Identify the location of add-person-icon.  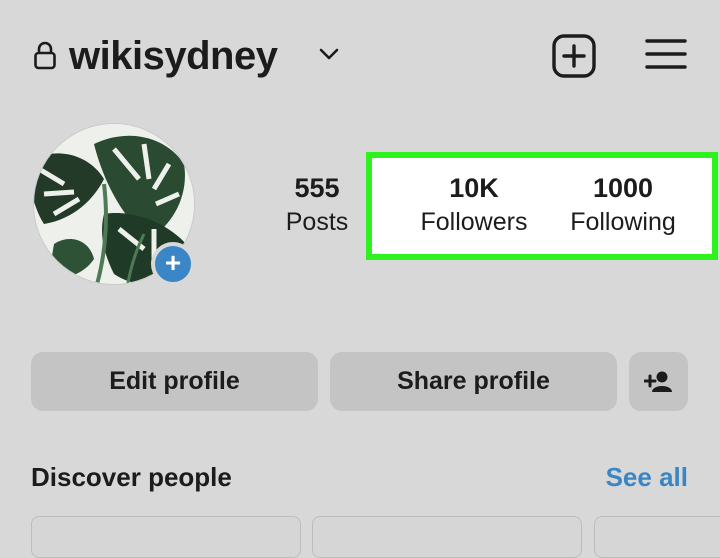
(657, 381).